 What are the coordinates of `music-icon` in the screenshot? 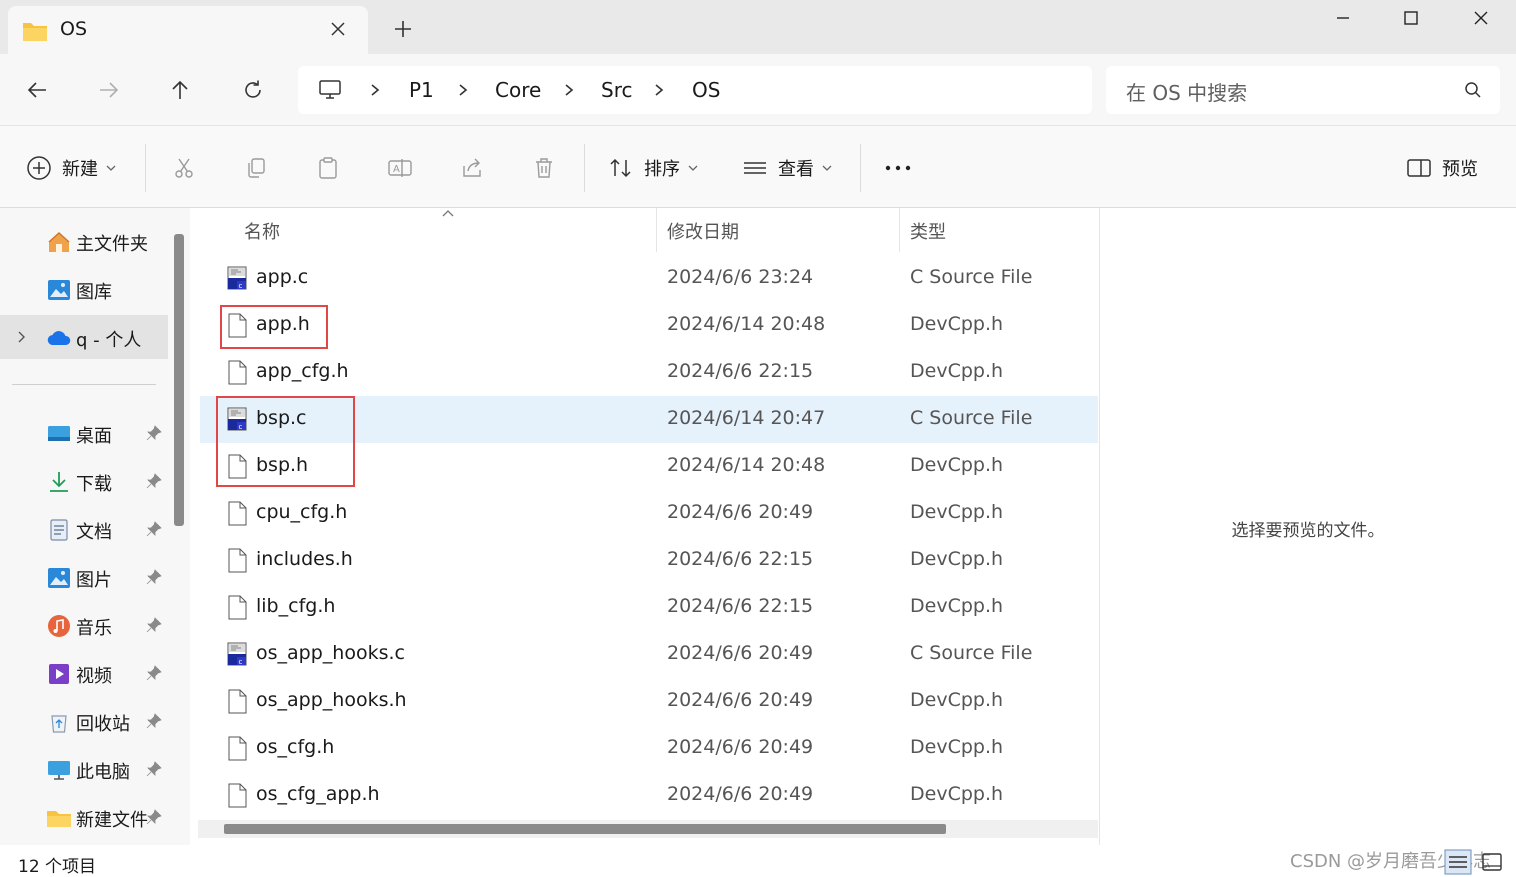 It's located at (59, 626).